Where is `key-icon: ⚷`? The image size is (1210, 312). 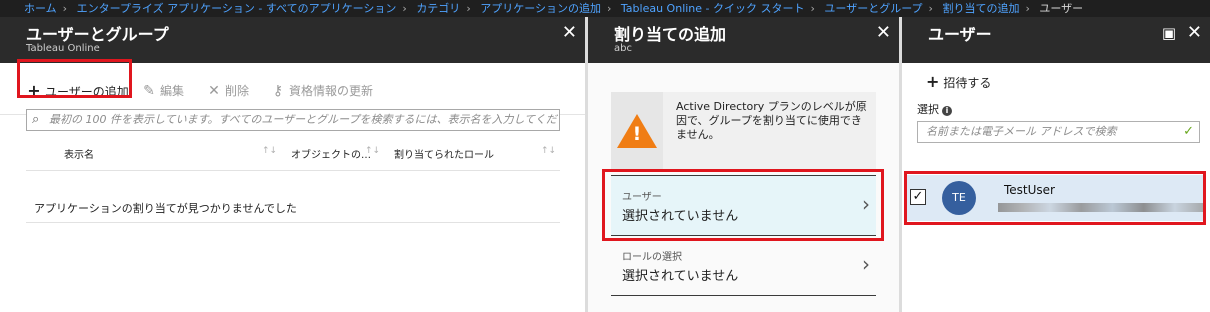 key-icon: ⚷ is located at coordinates (278, 91).